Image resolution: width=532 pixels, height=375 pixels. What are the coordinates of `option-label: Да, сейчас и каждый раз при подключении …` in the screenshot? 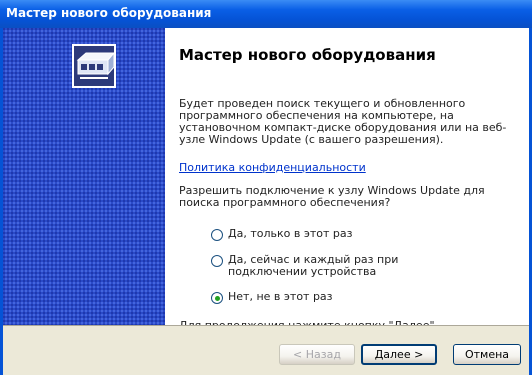 It's located at (313, 265).